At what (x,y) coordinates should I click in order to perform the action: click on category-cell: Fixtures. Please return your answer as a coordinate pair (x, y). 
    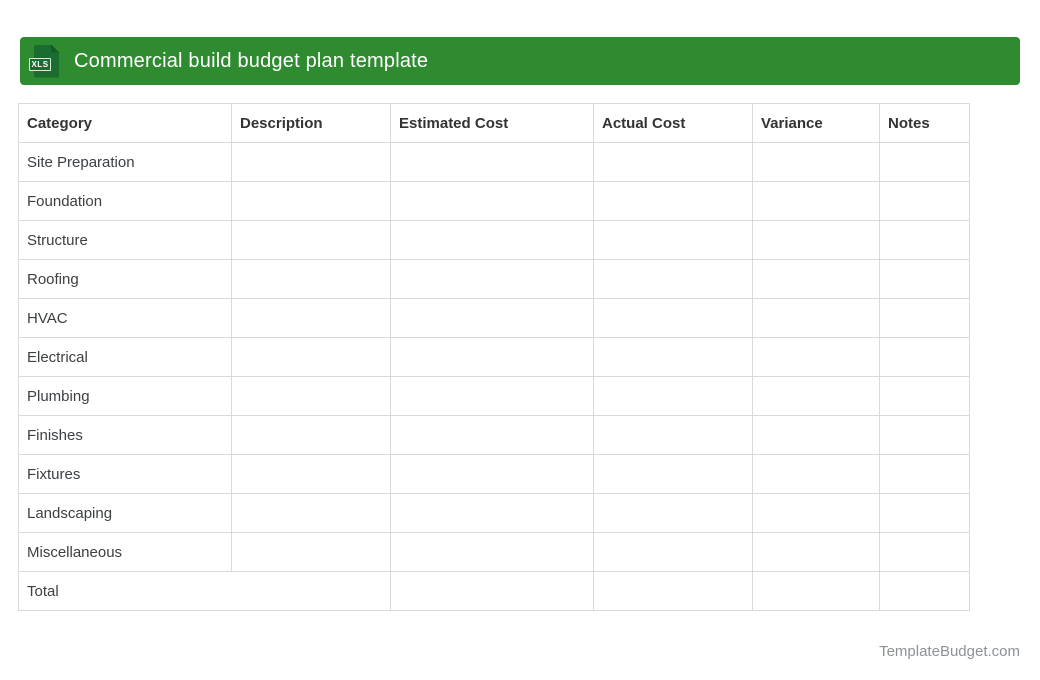
    Looking at the image, I should click on (125, 474).